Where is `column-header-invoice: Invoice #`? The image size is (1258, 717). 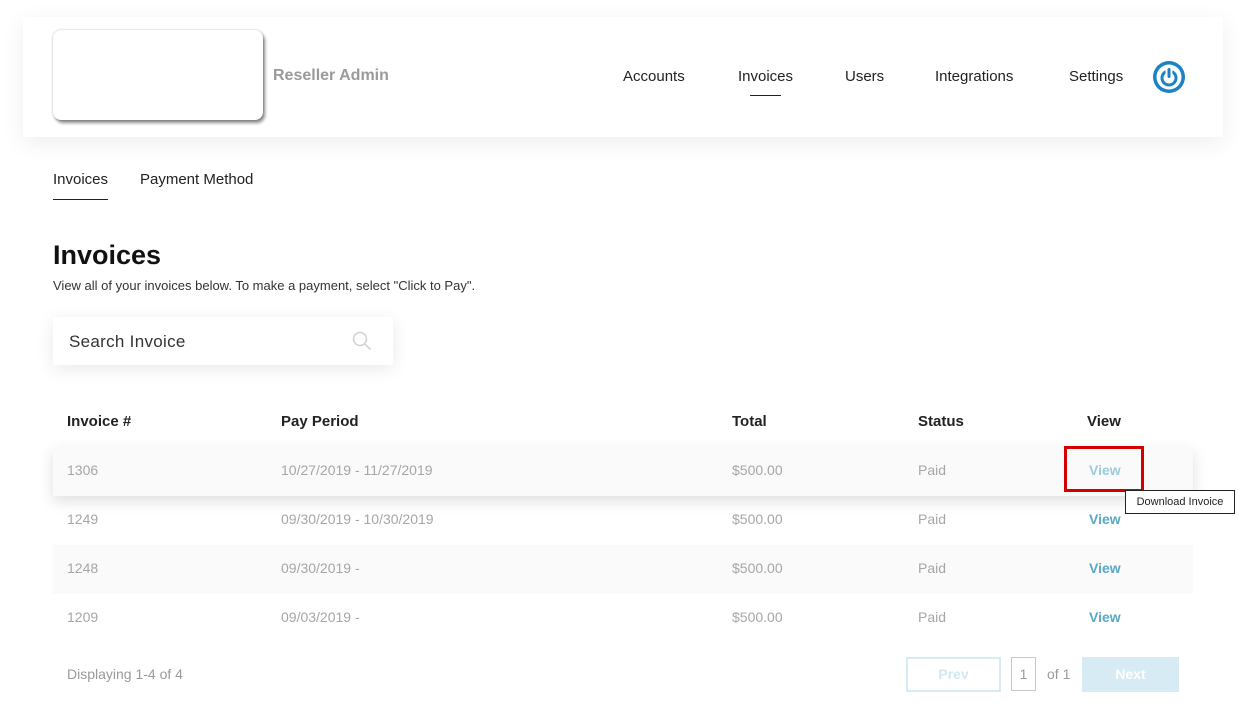
column-header-invoice: Invoice # is located at coordinates (99, 421).